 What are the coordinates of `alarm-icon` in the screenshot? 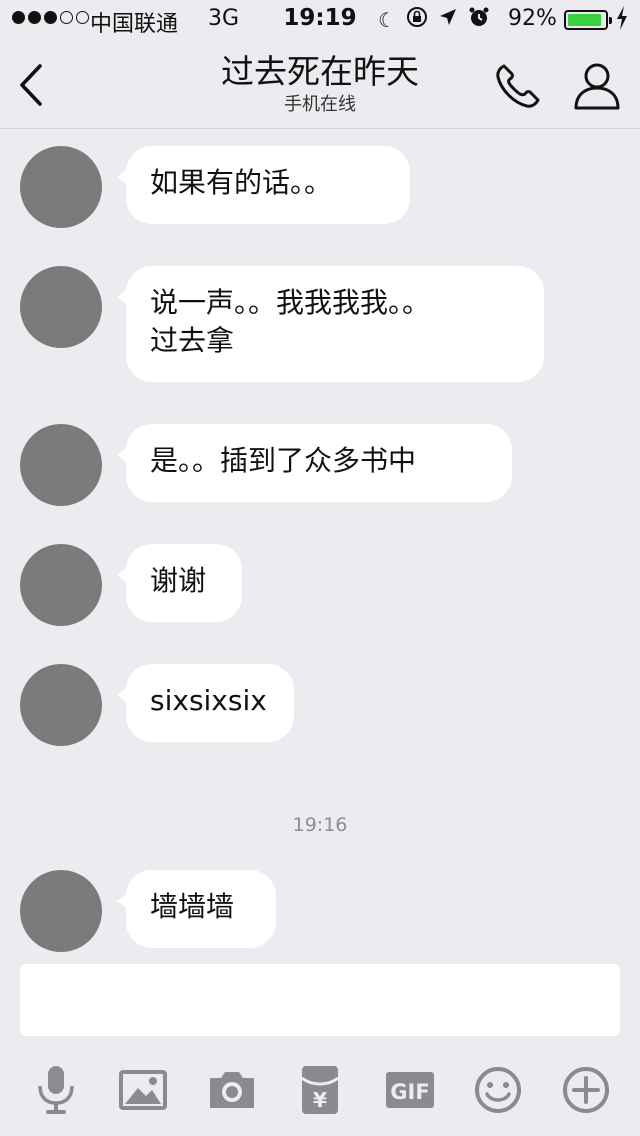 It's located at (479, 19).